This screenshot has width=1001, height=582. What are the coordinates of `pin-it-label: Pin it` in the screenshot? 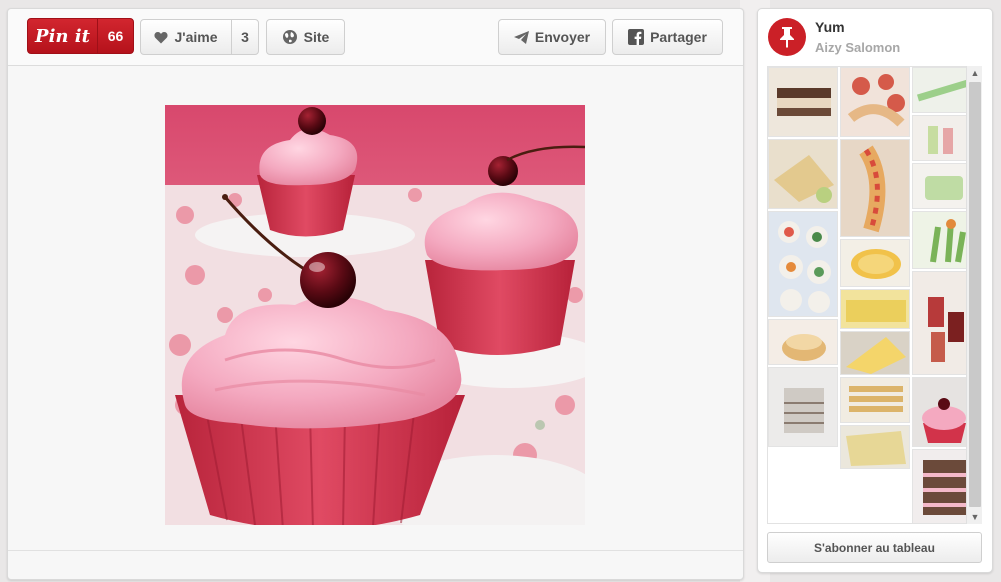 It's located at (63, 36).